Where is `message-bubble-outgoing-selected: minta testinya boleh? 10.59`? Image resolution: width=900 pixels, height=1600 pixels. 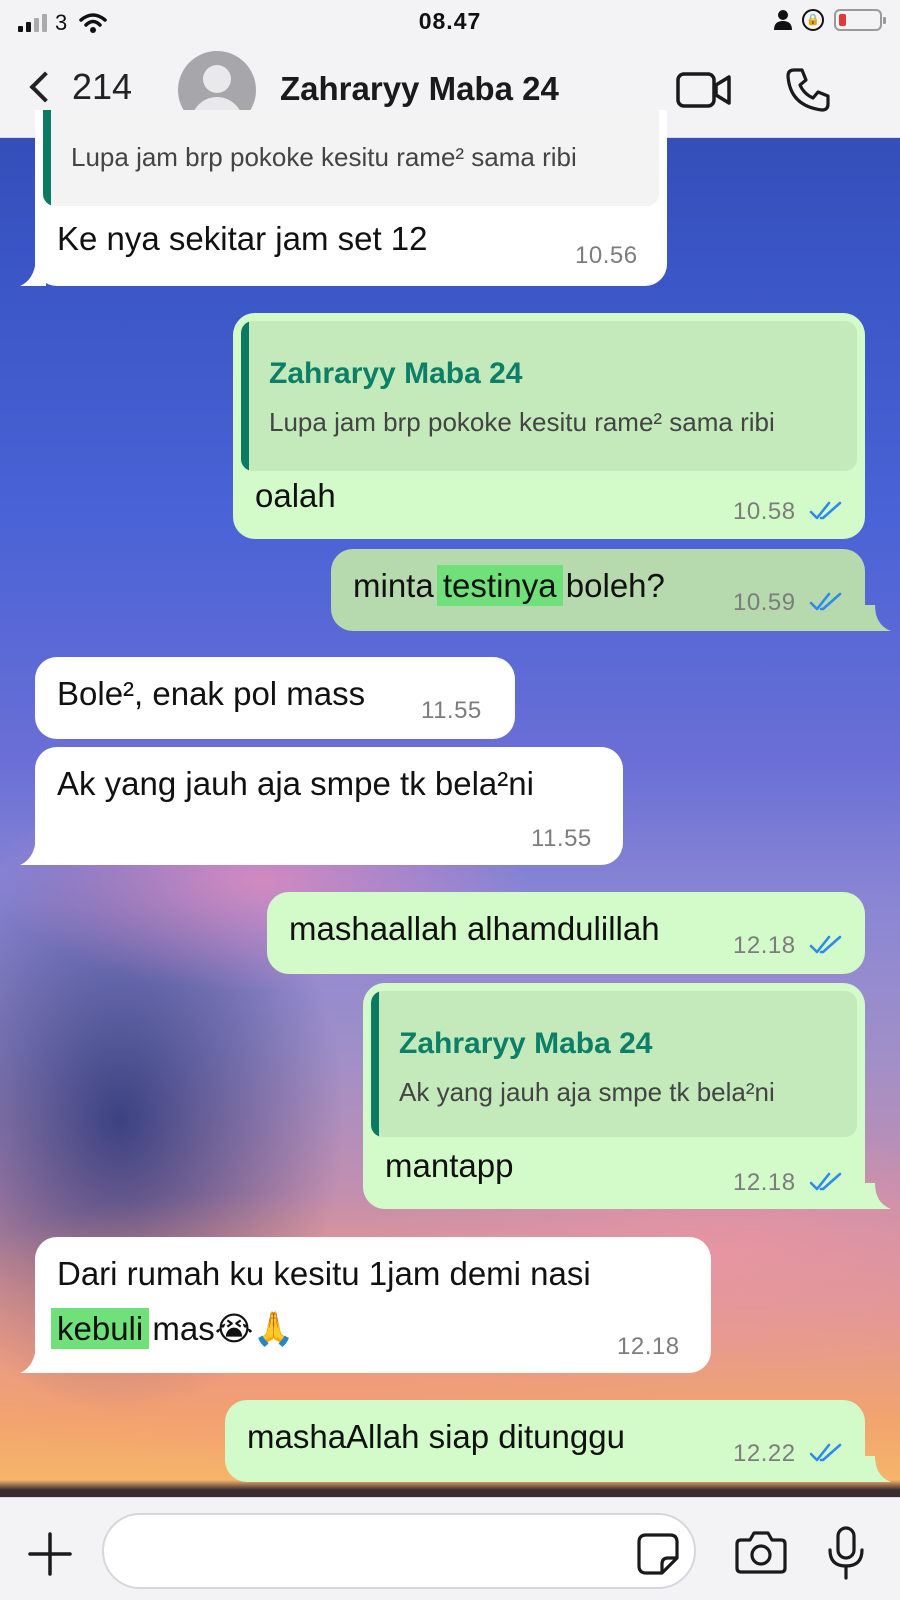 message-bubble-outgoing-selected: minta testinya boleh? 10.59 is located at coordinates (598, 590).